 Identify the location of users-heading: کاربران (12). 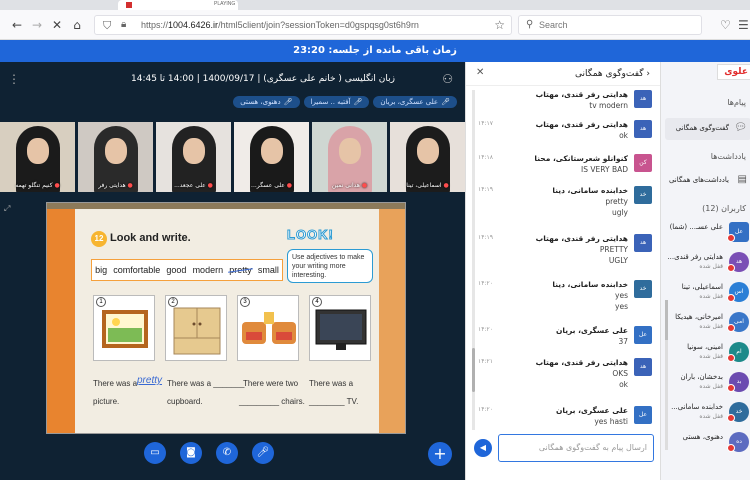
(724, 208).